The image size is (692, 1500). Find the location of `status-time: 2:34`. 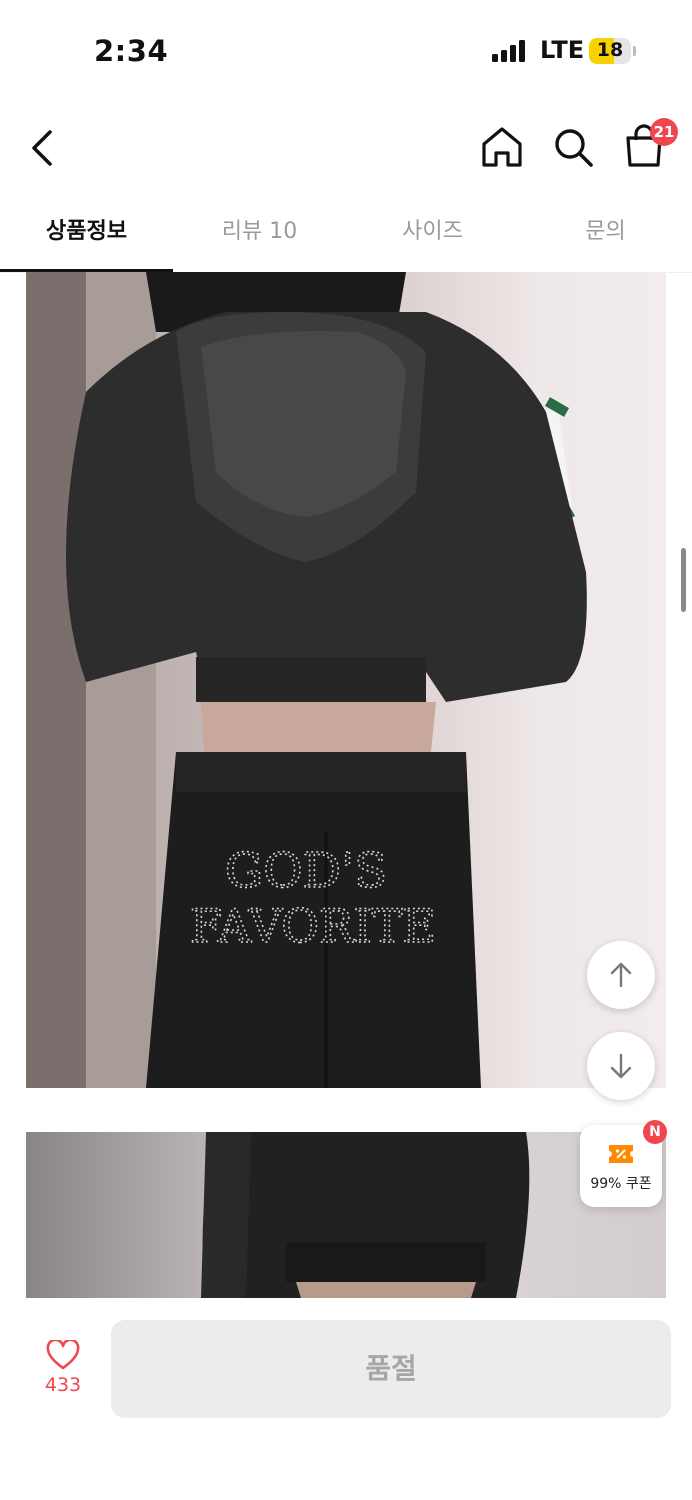

status-time: 2:34 is located at coordinates (131, 51).